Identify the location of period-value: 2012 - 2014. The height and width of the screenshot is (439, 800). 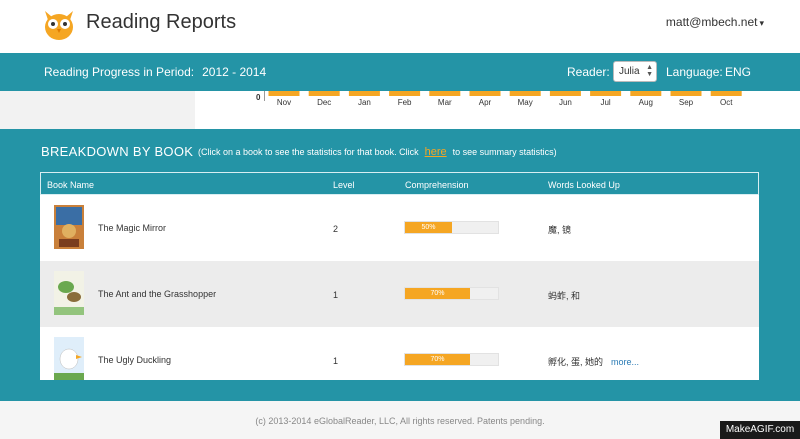
(234, 72).